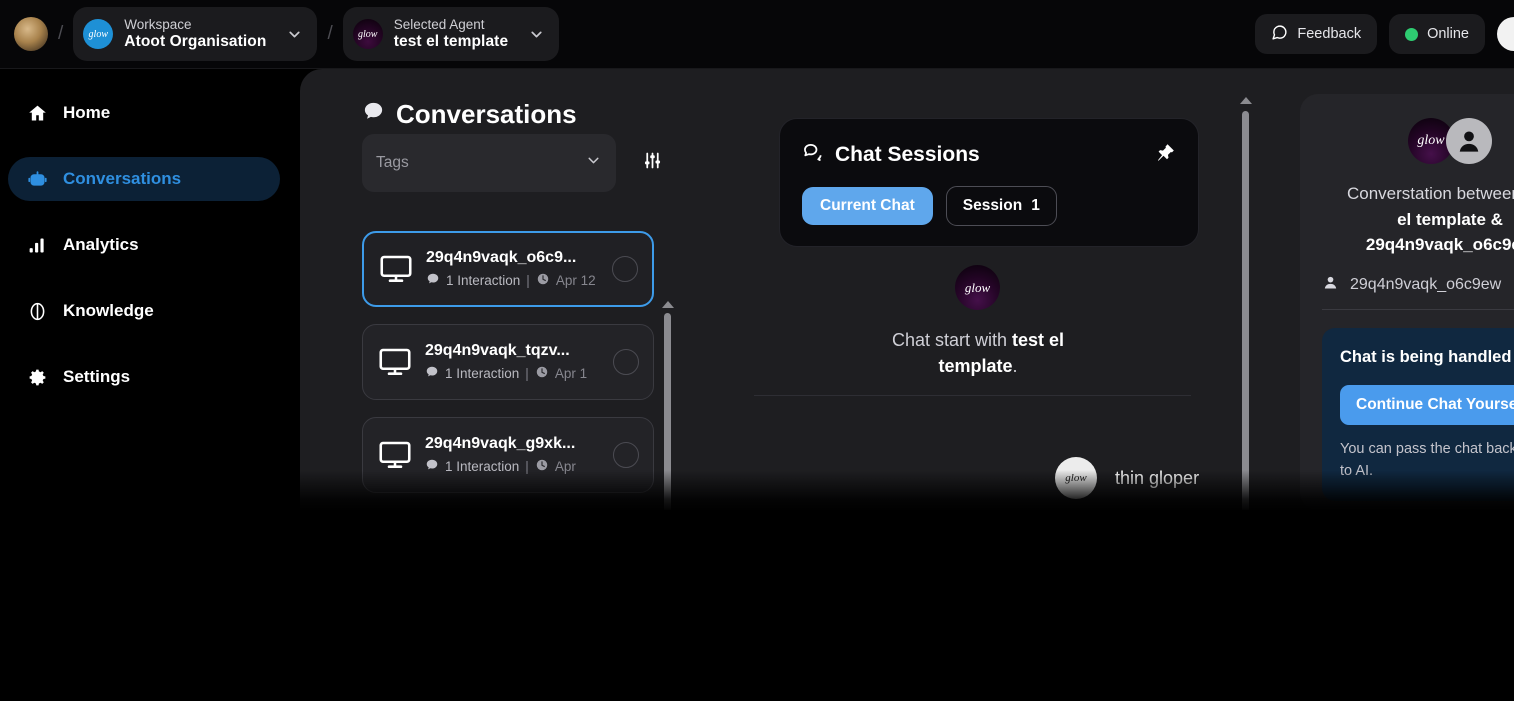 Image resolution: width=1514 pixels, height=701 pixels. What do you see at coordinates (1279, 34) in the screenshot?
I see `feedback-icon` at bounding box center [1279, 34].